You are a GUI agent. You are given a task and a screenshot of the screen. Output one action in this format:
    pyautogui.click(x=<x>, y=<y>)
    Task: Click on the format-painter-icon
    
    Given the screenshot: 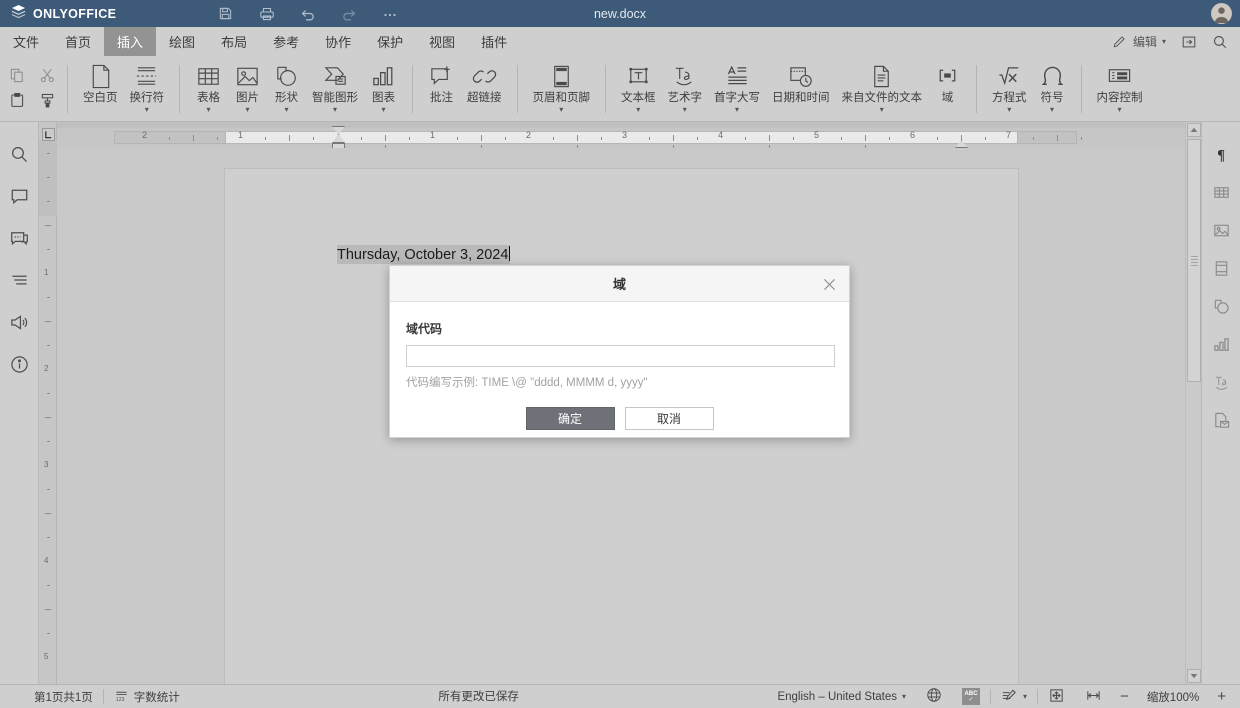 What is the action you would take?
    pyautogui.click(x=47, y=100)
    